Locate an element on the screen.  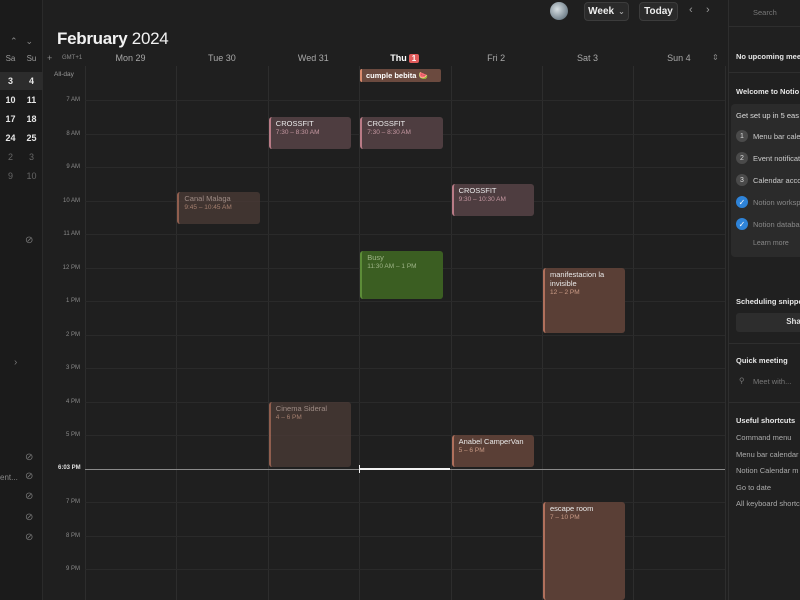
chevron-up-icon: ⌃ is located at coordinates (14, 41).